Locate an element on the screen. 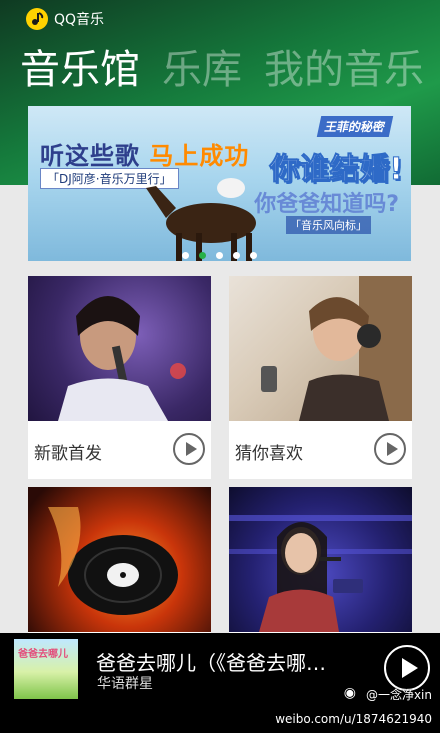 The height and width of the screenshot is (733, 440). app-title-bar: QQ音乐 is located at coordinates (65, 19).